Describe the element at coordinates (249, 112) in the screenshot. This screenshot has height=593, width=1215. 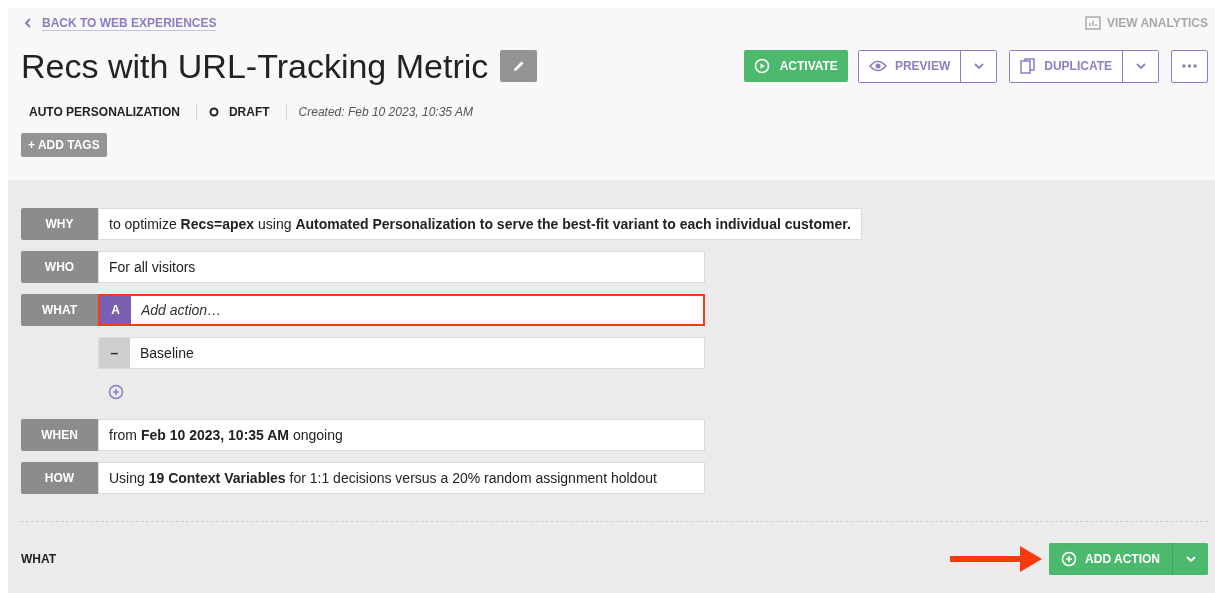
I see `status-label: DRAFT` at that location.